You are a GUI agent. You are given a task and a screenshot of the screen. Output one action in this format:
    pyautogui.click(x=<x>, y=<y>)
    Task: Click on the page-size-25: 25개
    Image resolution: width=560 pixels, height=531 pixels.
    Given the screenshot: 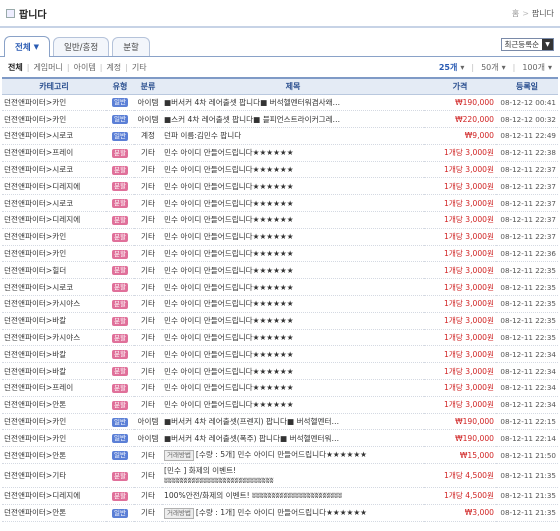 What is the action you would take?
    pyautogui.click(x=448, y=67)
    